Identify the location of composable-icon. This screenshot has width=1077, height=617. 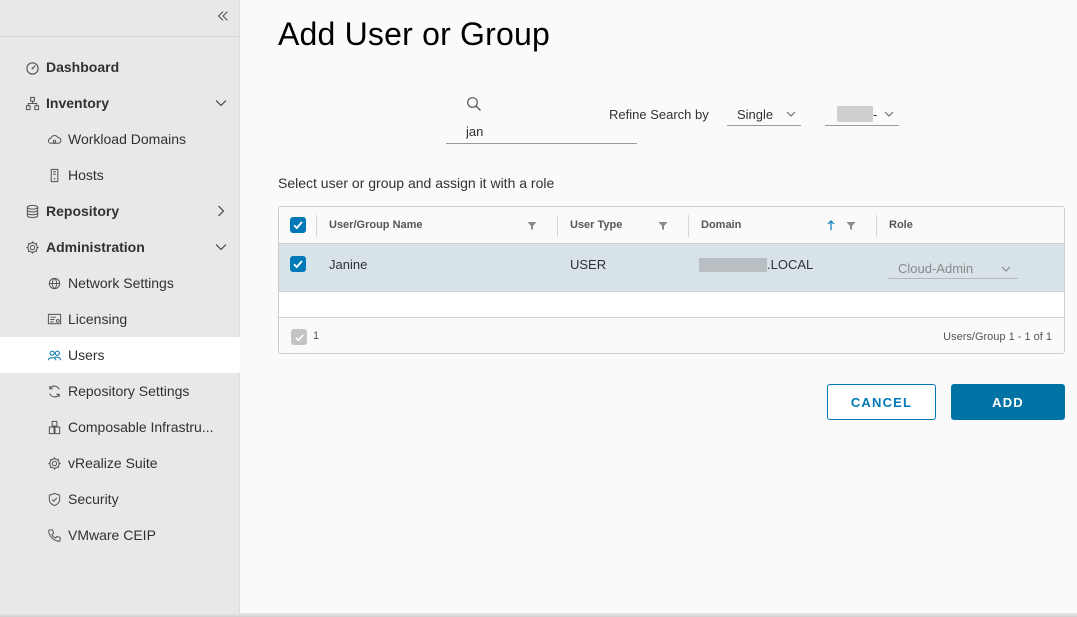
(54, 427).